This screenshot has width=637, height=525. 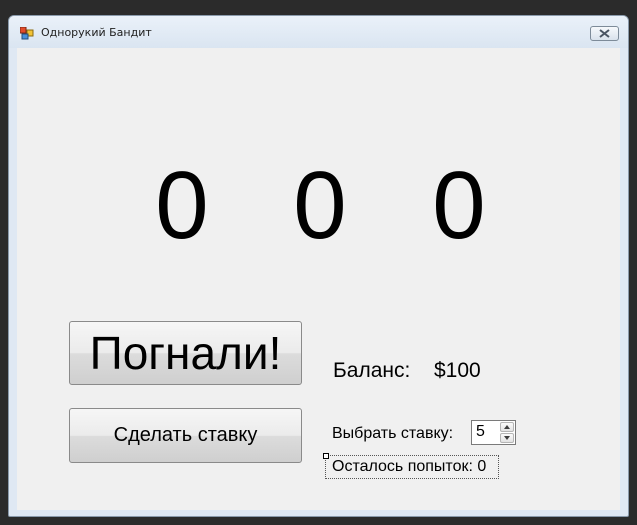 I want to click on close-icon, so click(x=604, y=33).